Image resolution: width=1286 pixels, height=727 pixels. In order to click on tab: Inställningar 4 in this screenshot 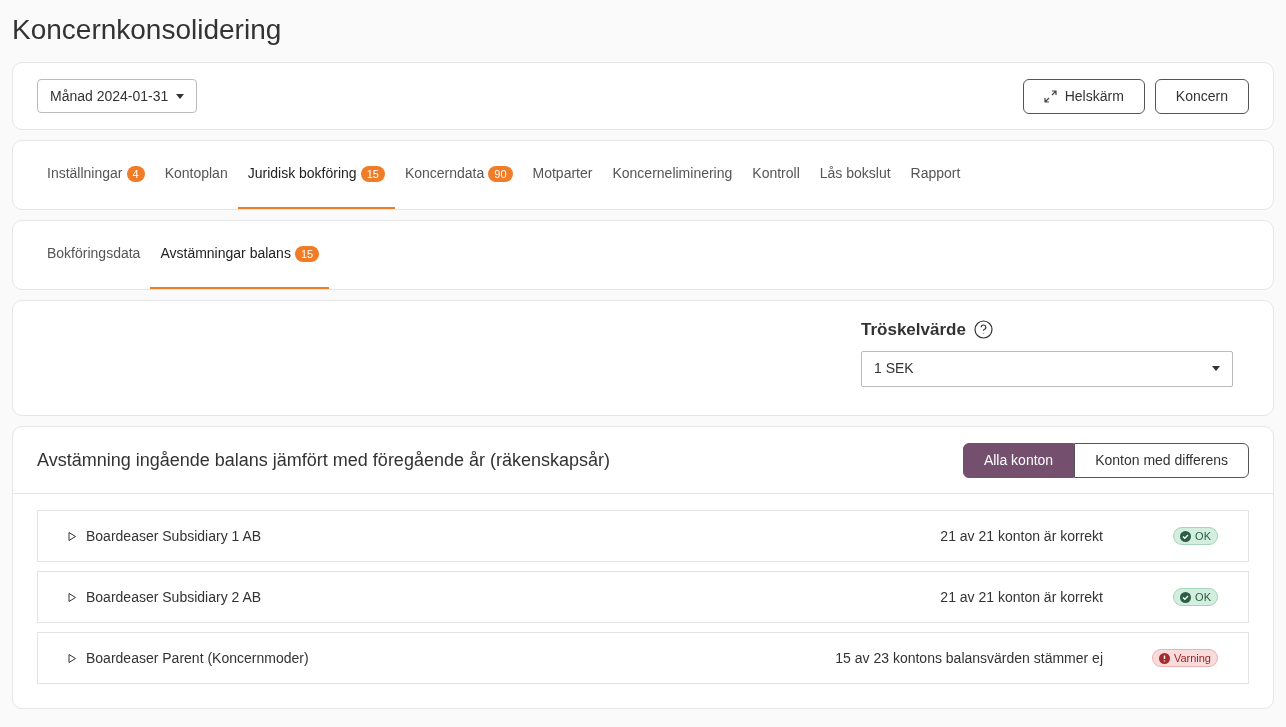, I will do `click(96, 175)`.